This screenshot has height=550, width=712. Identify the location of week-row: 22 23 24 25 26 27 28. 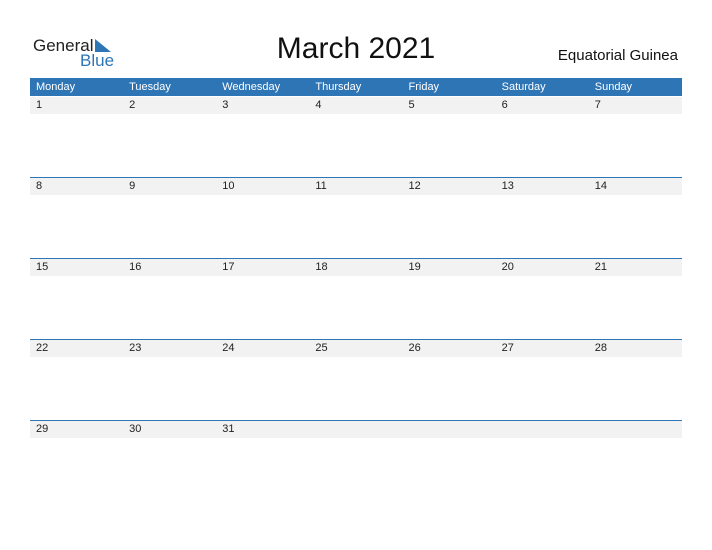
(356, 348).